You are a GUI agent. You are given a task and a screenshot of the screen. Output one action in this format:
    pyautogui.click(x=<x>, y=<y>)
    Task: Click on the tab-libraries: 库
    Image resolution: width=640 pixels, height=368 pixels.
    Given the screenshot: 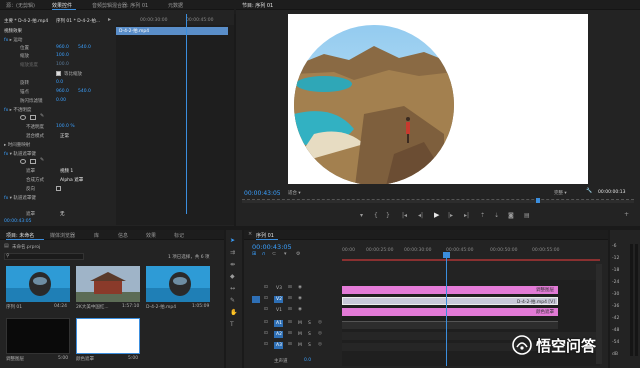 What is the action you would take?
    pyautogui.click(x=96, y=235)
    